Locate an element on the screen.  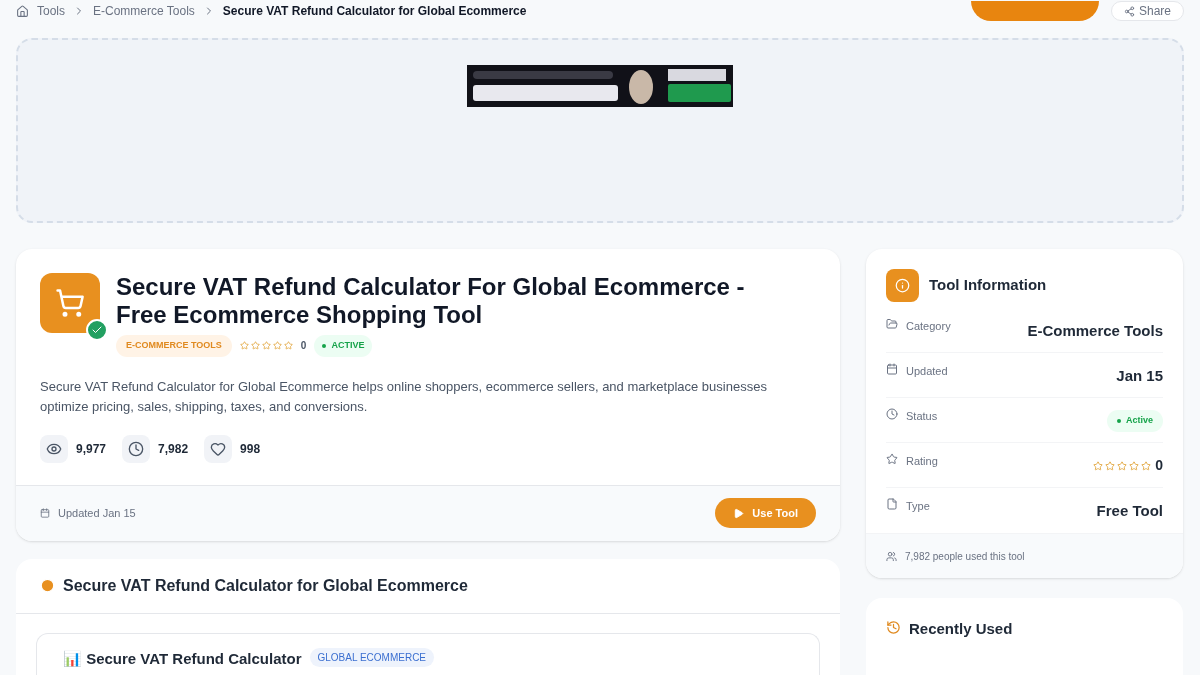
stat-value: 9,977 is located at coordinates (91, 449).